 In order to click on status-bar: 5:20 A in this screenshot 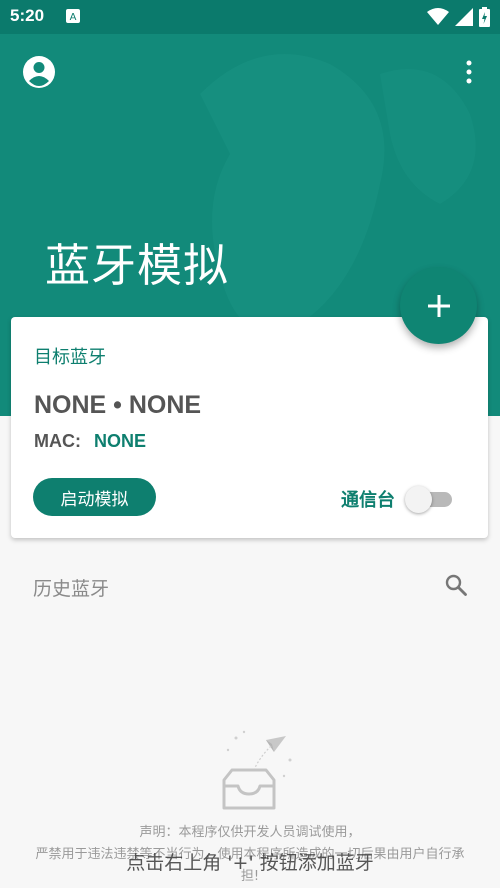, I will do `click(250, 17)`.